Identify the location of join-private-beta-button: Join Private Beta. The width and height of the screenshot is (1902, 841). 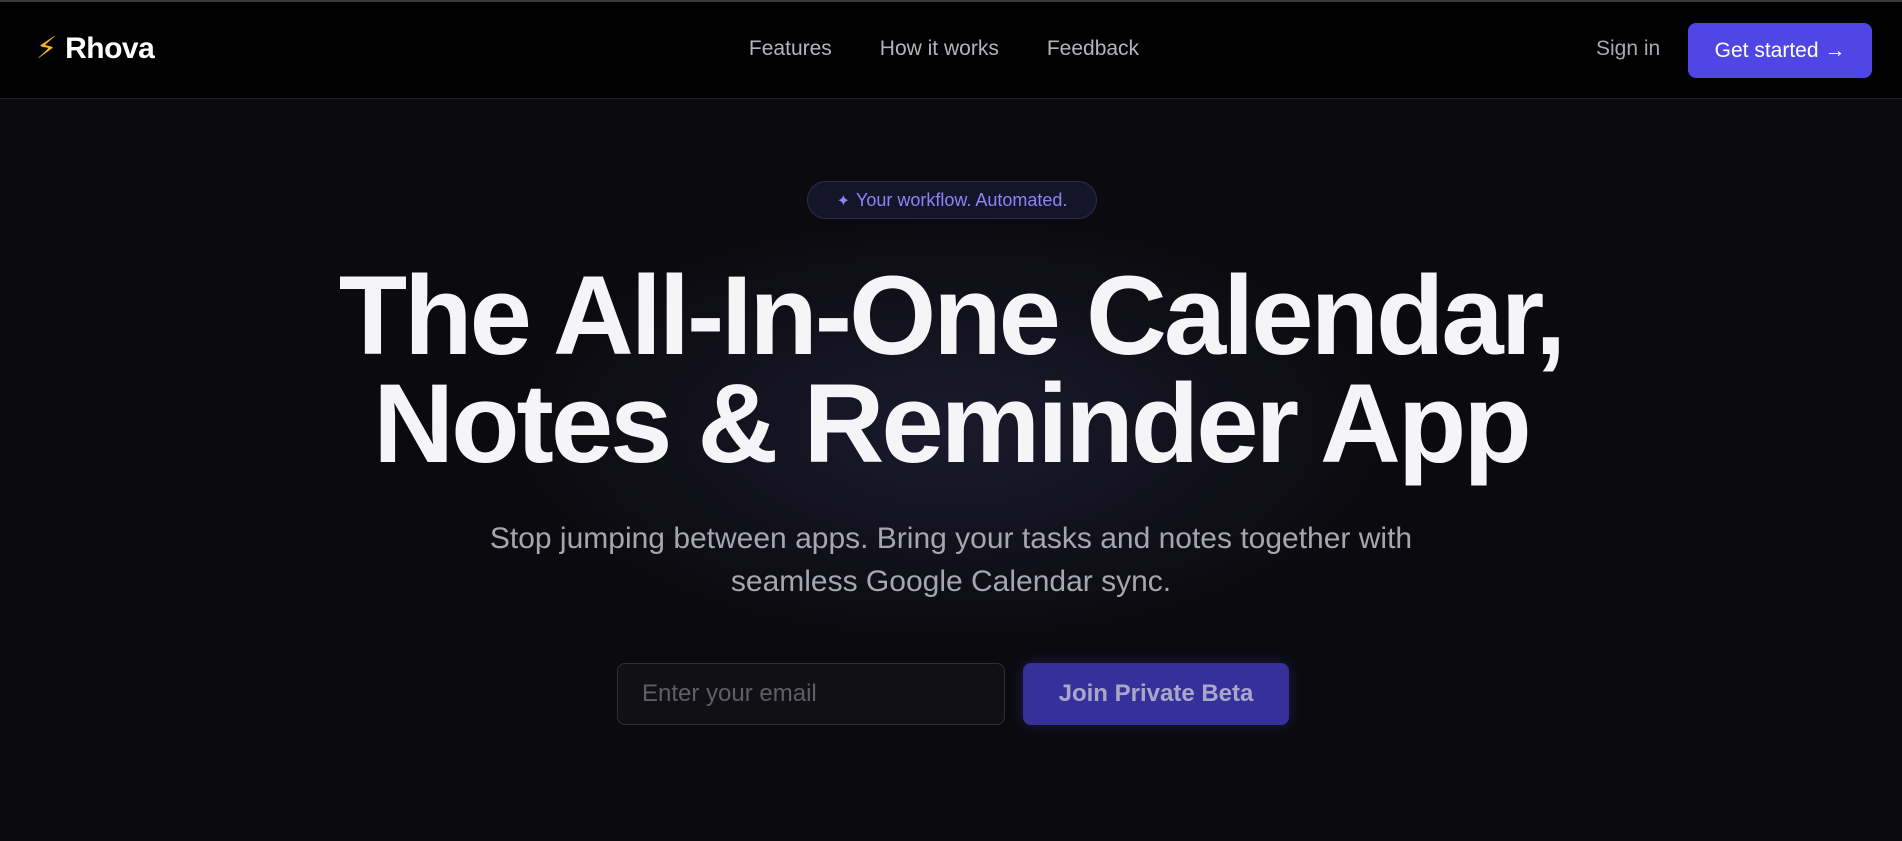
(1156, 694).